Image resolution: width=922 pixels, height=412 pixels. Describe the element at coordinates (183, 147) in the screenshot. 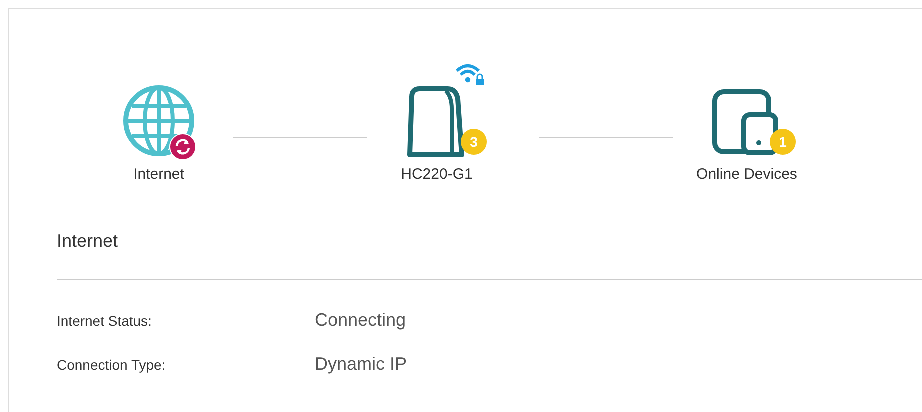

I see `sync-icon` at that location.